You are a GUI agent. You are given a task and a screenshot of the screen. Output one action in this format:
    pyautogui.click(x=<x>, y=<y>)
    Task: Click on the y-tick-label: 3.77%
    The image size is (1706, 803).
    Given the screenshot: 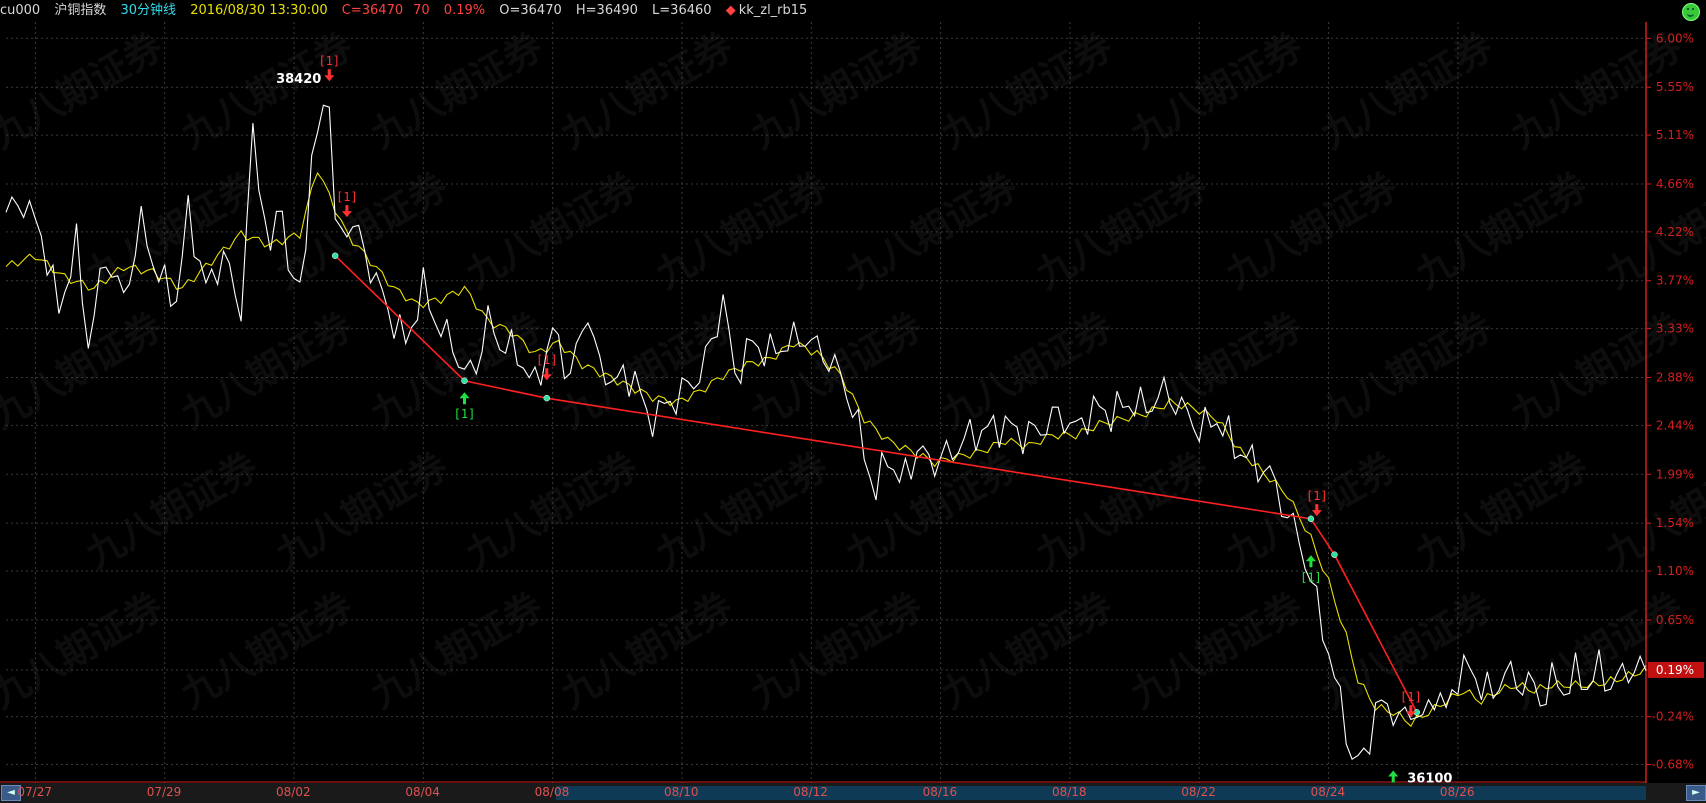 What is the action you would take?
    pyautogui.click(x=1675, y=281)
    